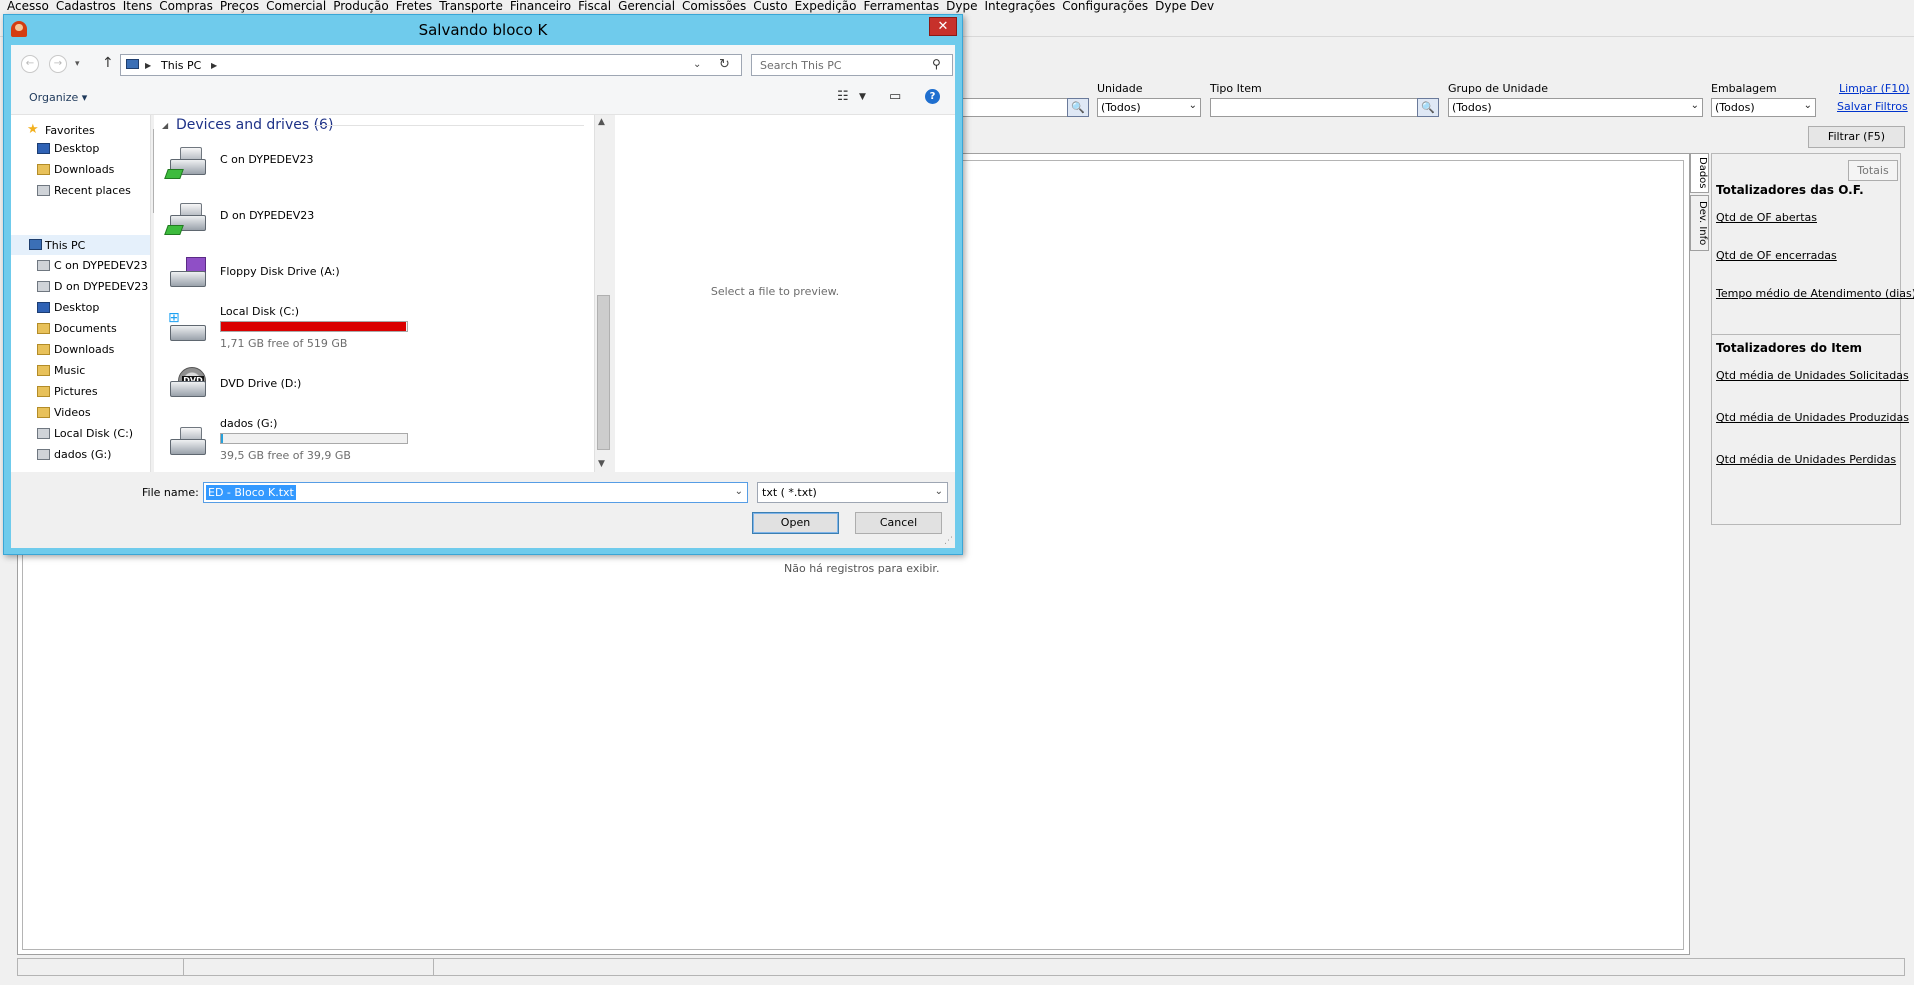 Image resolution: width=1914 pixels, height=985 pixels. What do you see at coordinates (843, 96) in the screenshot?
I see `view-options-icon: ☷` at bounding box center [843, 96].